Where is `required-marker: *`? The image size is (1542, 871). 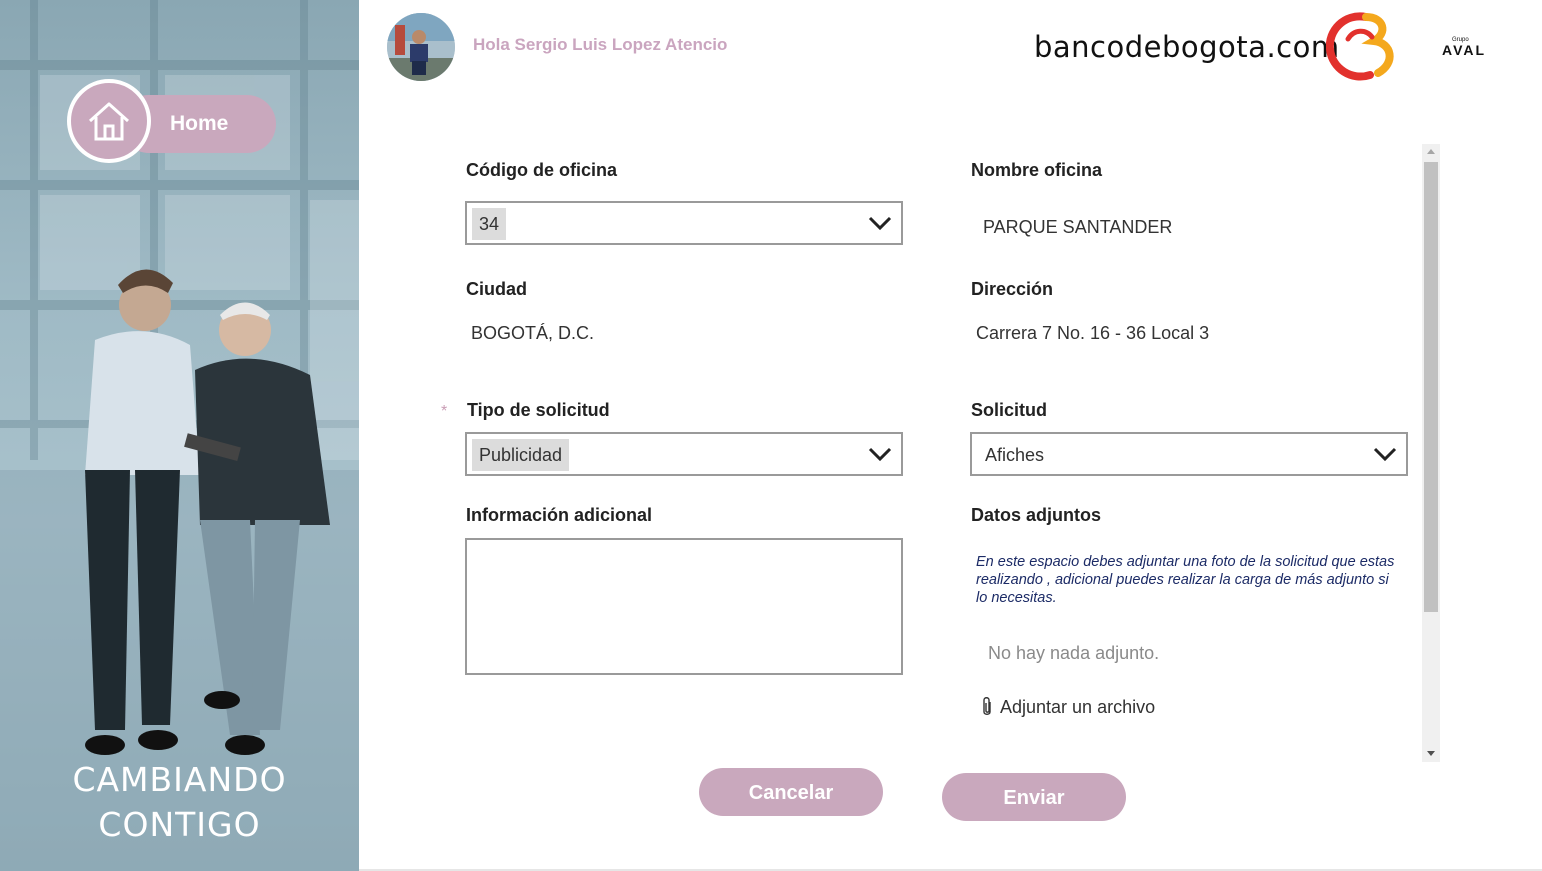 required-marker: * is located at coordinates (444, 411).